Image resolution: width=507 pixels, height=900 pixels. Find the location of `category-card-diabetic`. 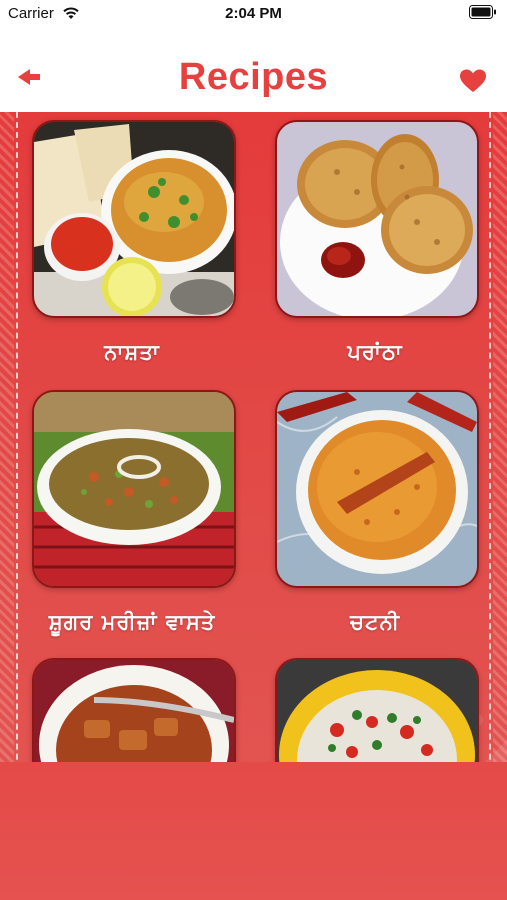

category-card-diabetic is located at coordinates (134, 489).